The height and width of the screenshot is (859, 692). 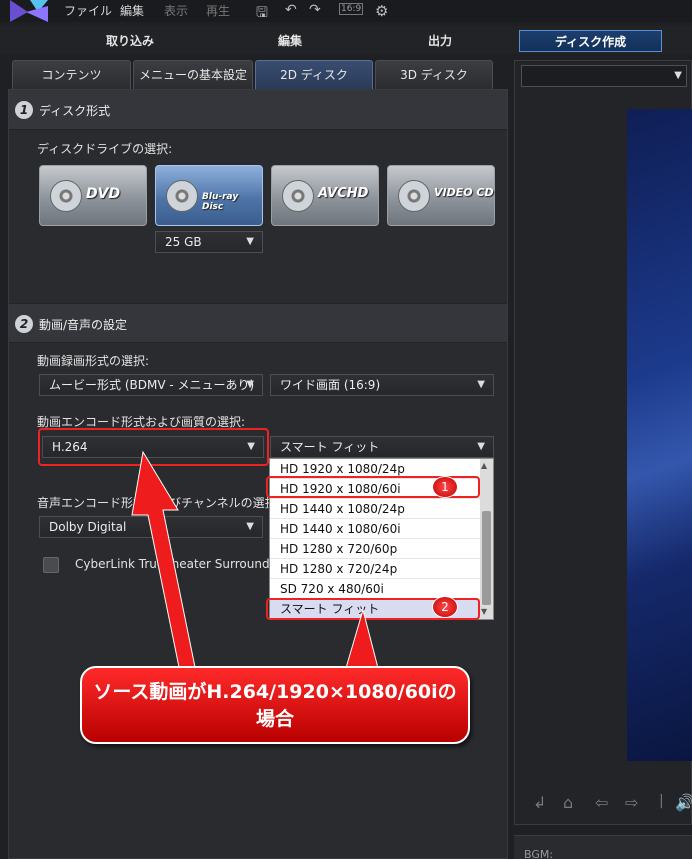 What do you see at coordinates (539, 853) in the screenshot?
I see `bgm-label: BGM:` at bounding box center [539, 853].